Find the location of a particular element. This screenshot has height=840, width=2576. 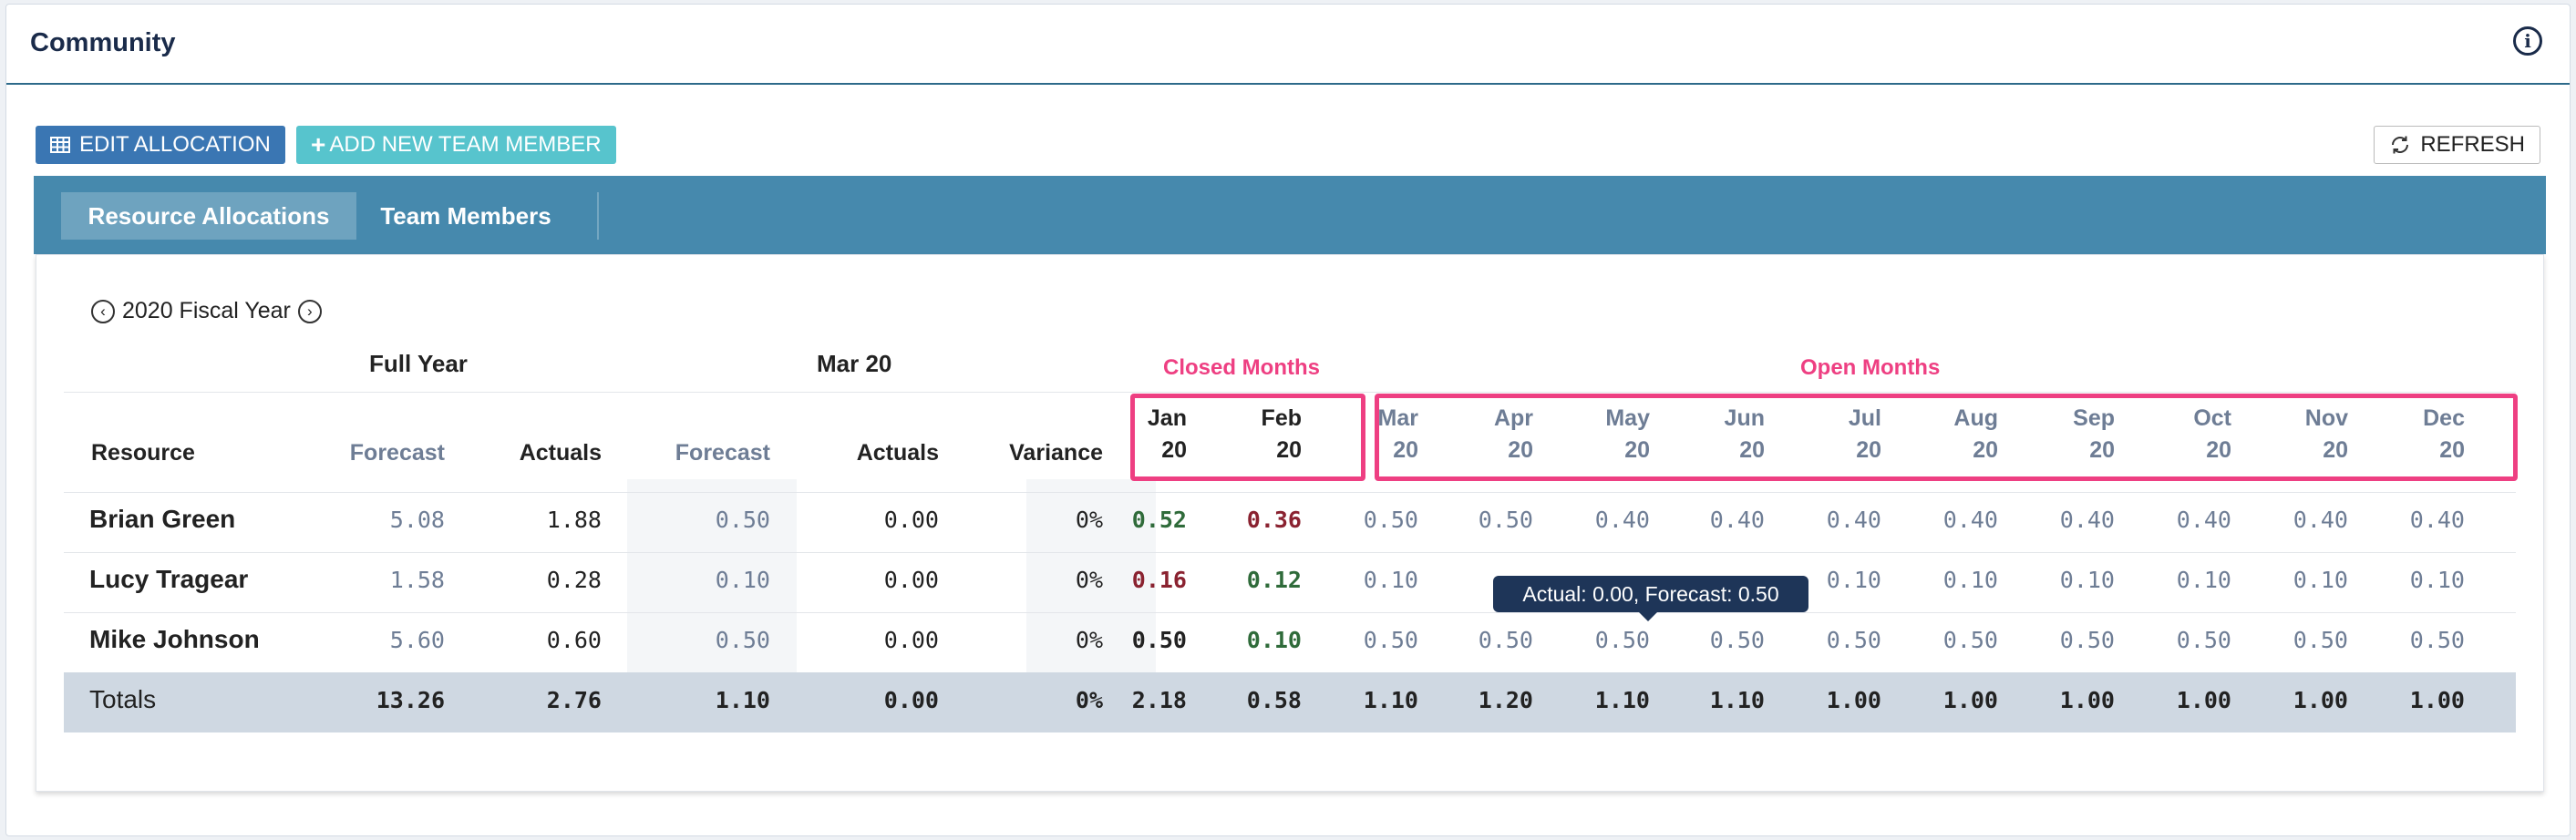

cell-month: 0.58 is located at coordinates (1274, 700).